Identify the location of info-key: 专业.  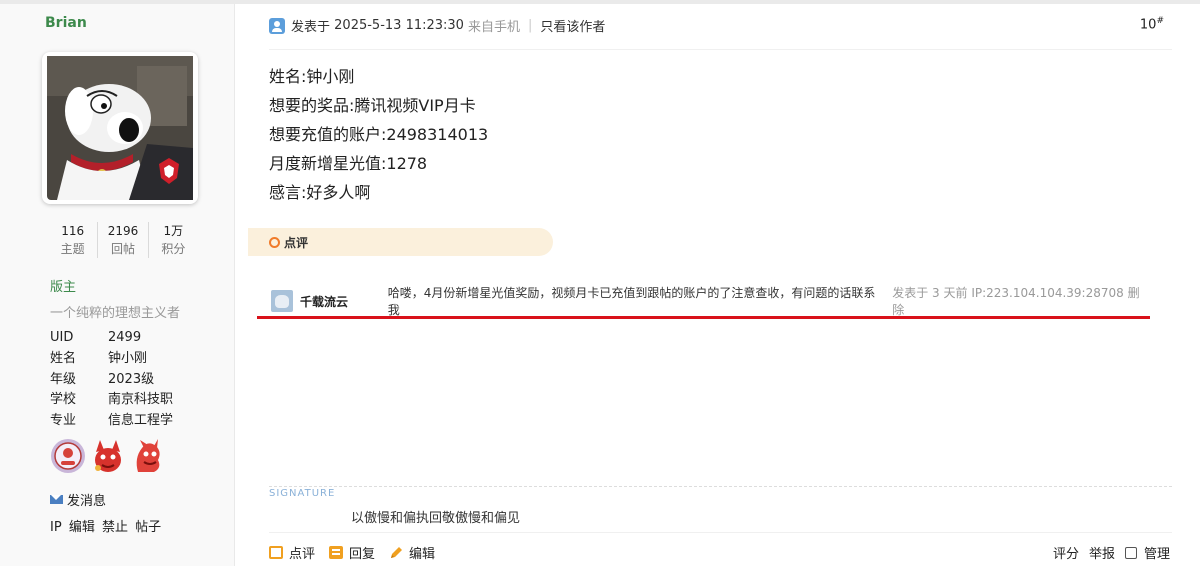
(63, 421).